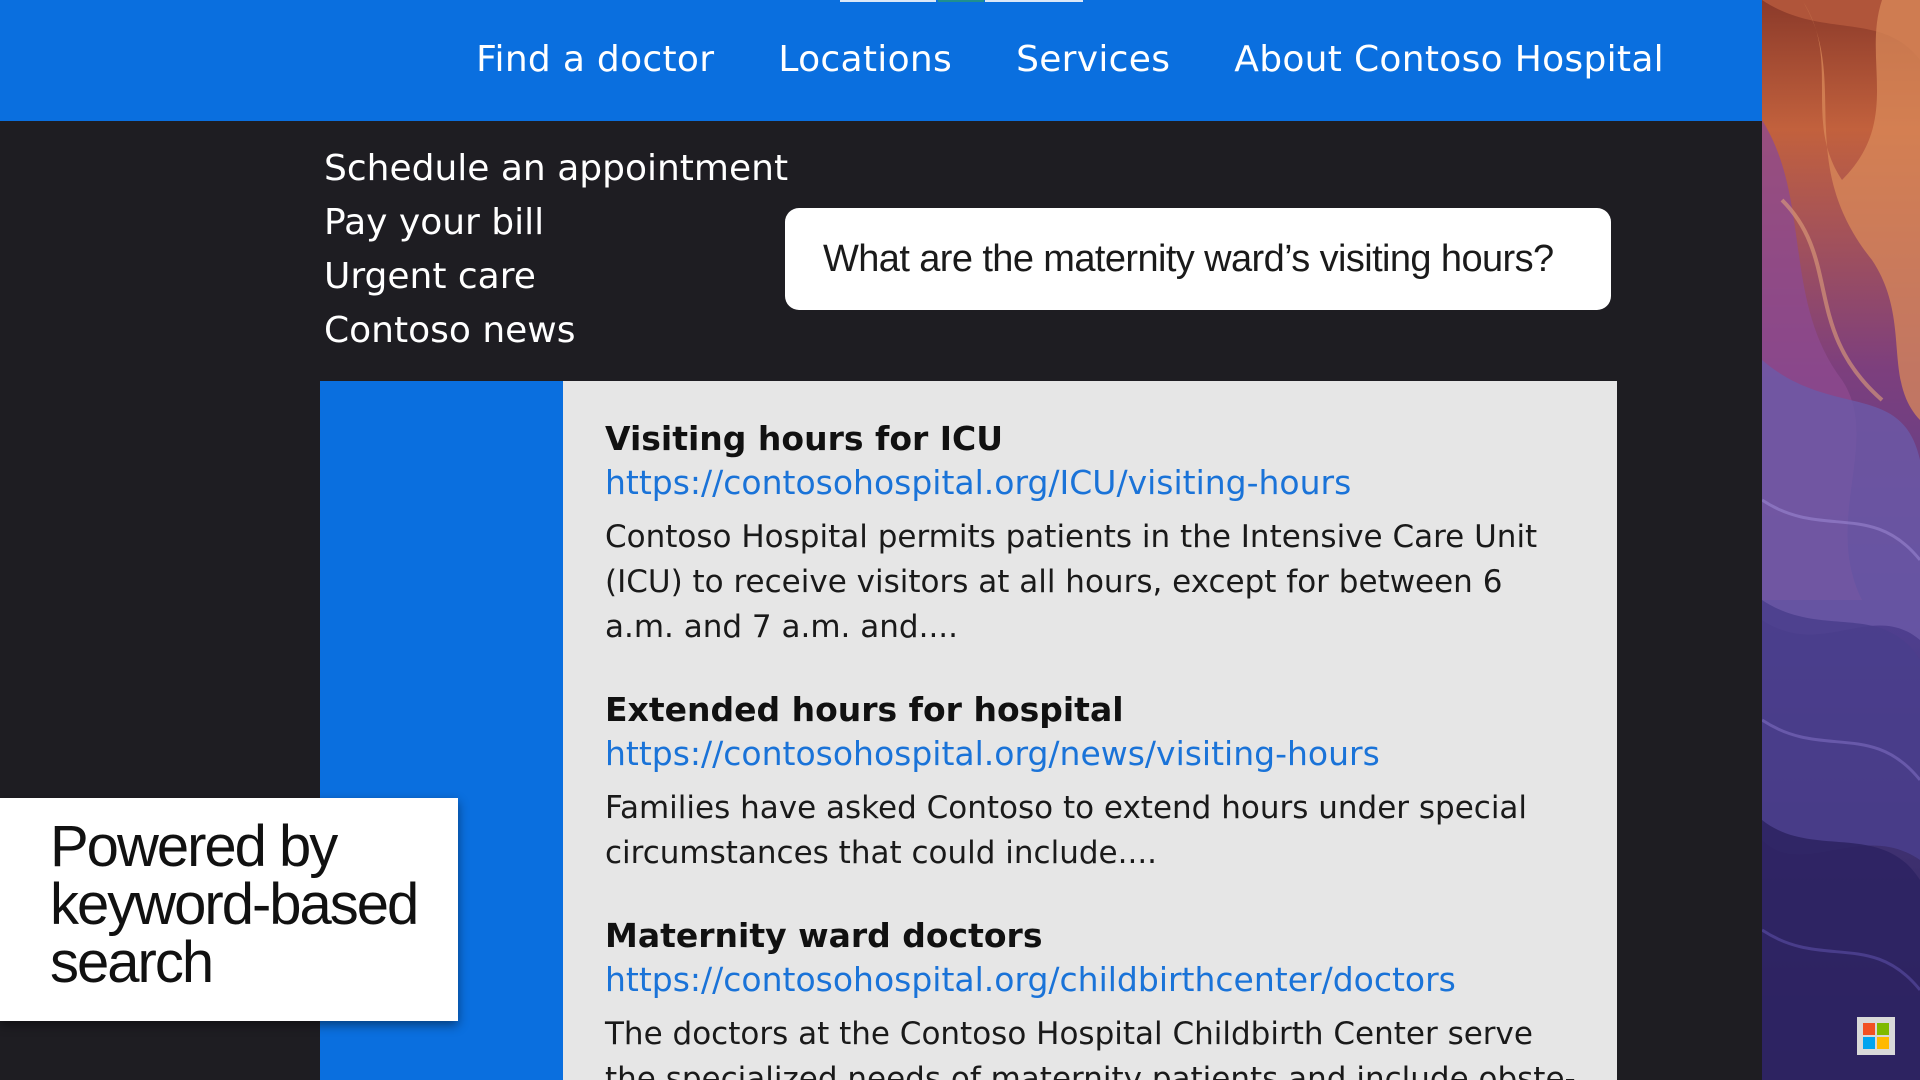 The width and height of the screenshot is (1920, 1080). What do you see at coordinates (556, 169) in the screenshot?
I see `quick-link-schedule-appointment: Schedule an appointment` at bounding box center [556, 169].